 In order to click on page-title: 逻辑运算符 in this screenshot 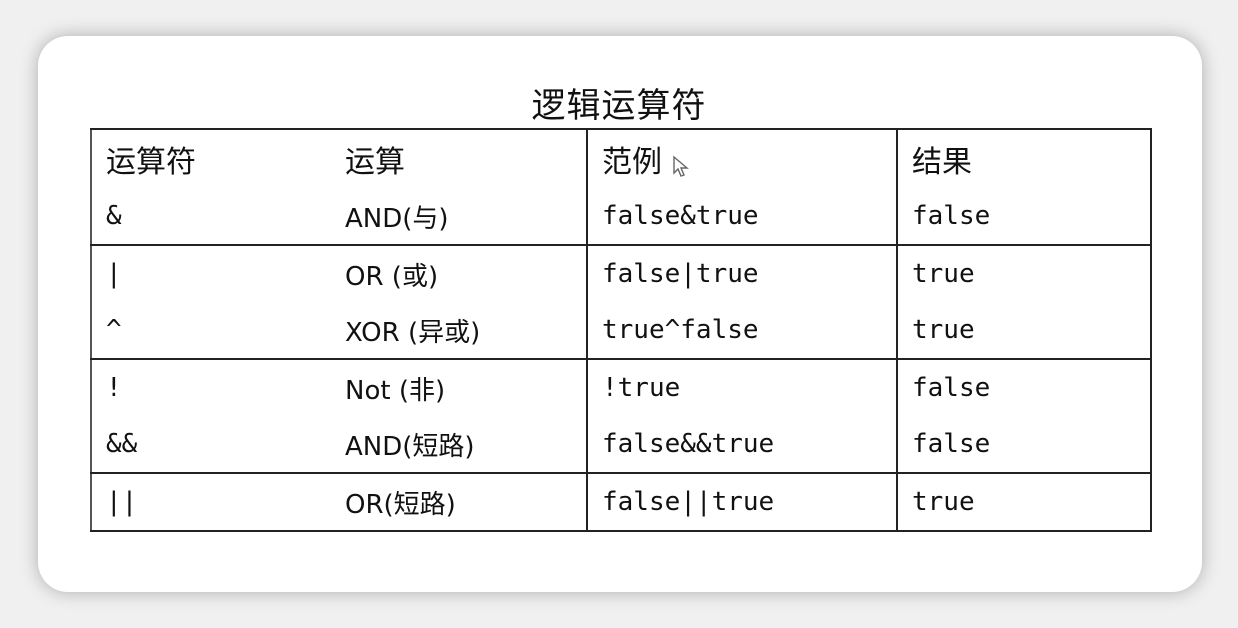, I will do `click(619, 106)`.